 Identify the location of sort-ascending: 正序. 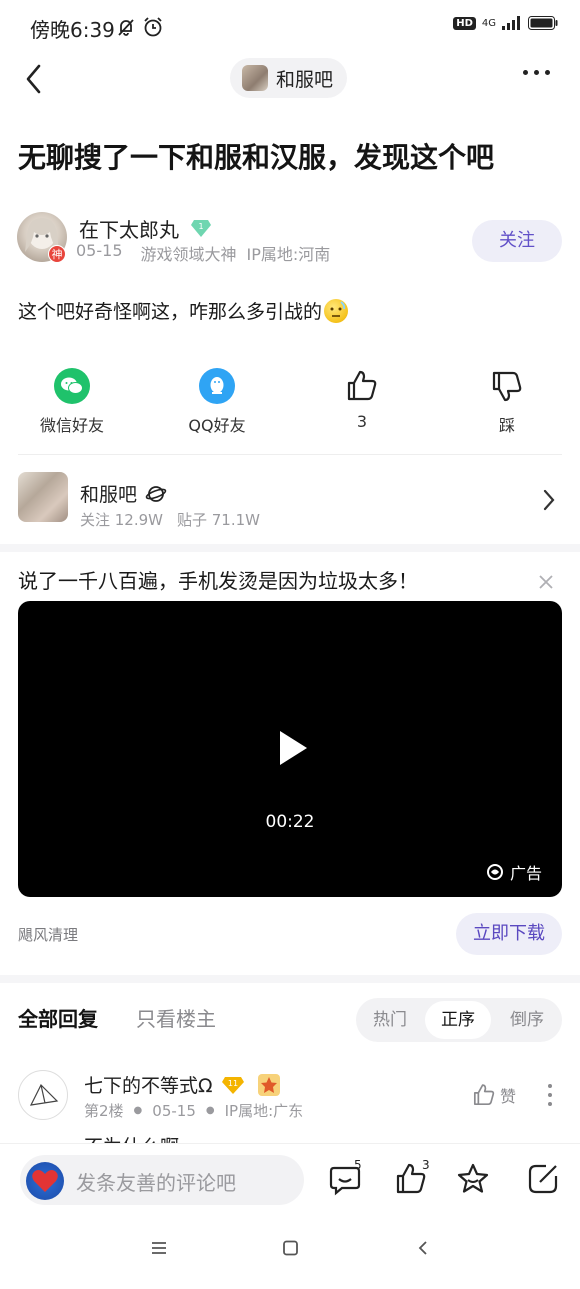
(458, 1020).